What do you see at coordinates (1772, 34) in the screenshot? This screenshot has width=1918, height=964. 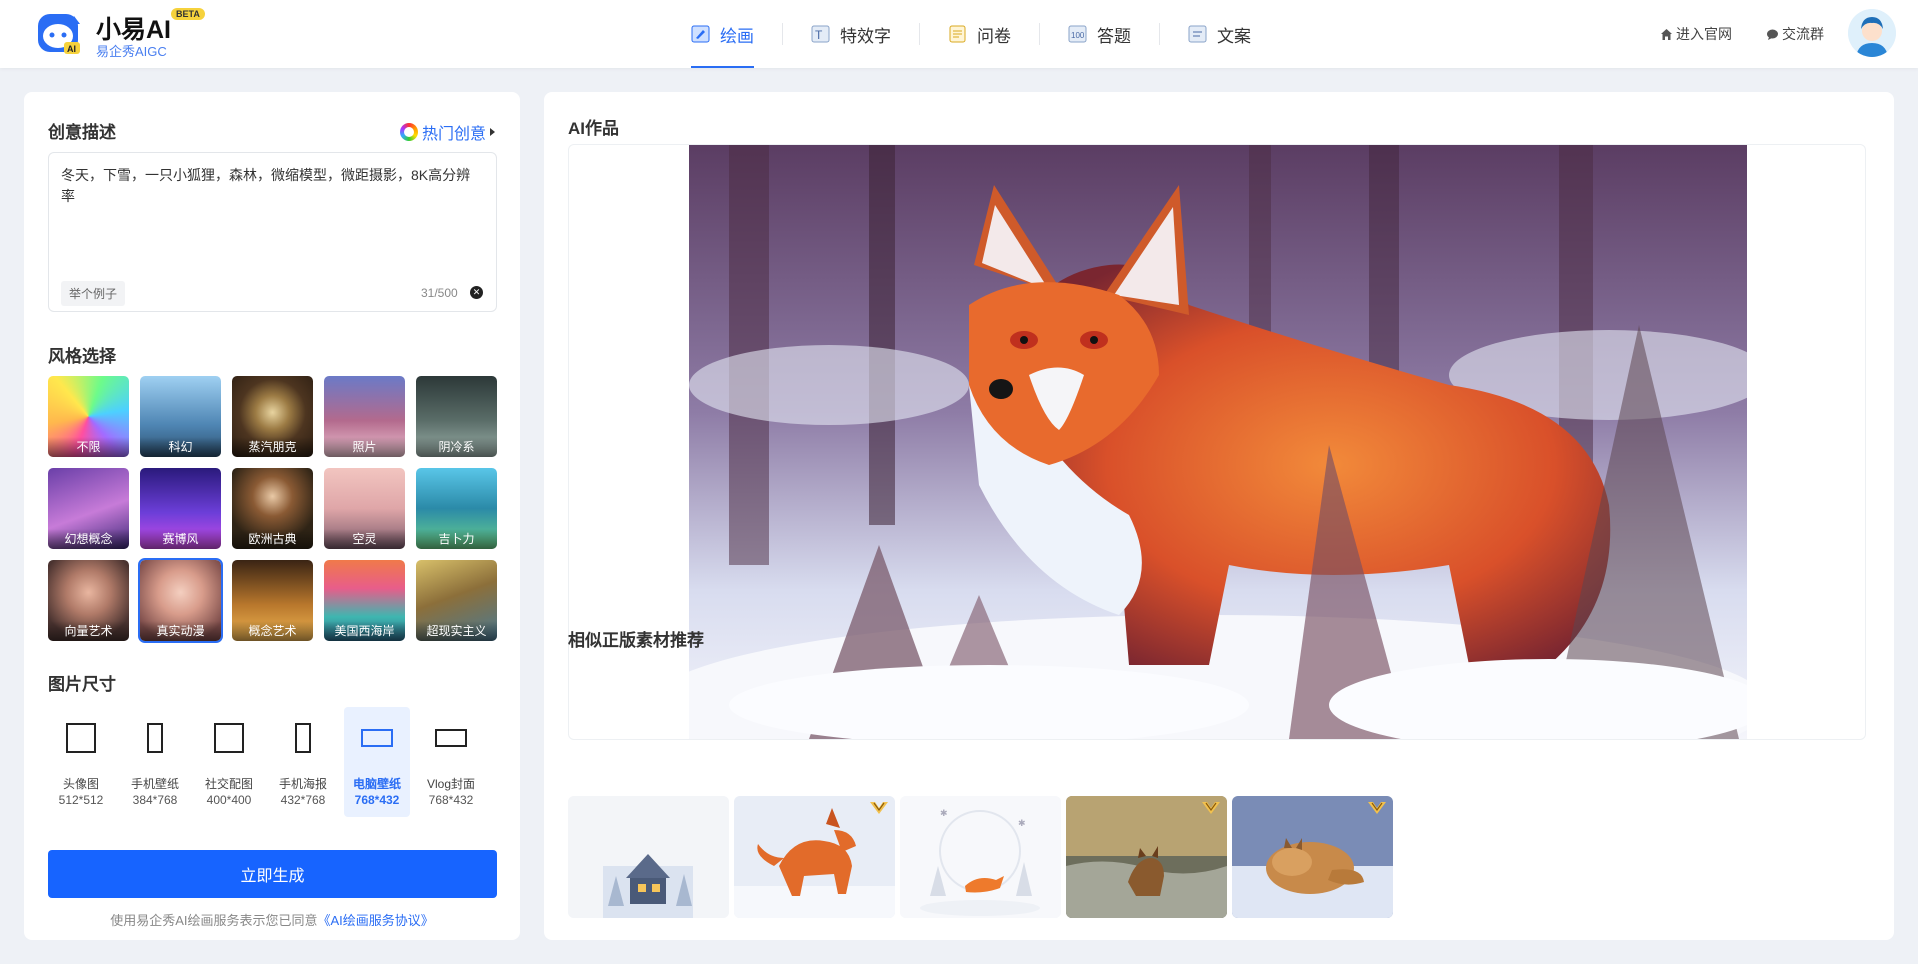 I see `chat-icon` at bounding box center [1772, 34].